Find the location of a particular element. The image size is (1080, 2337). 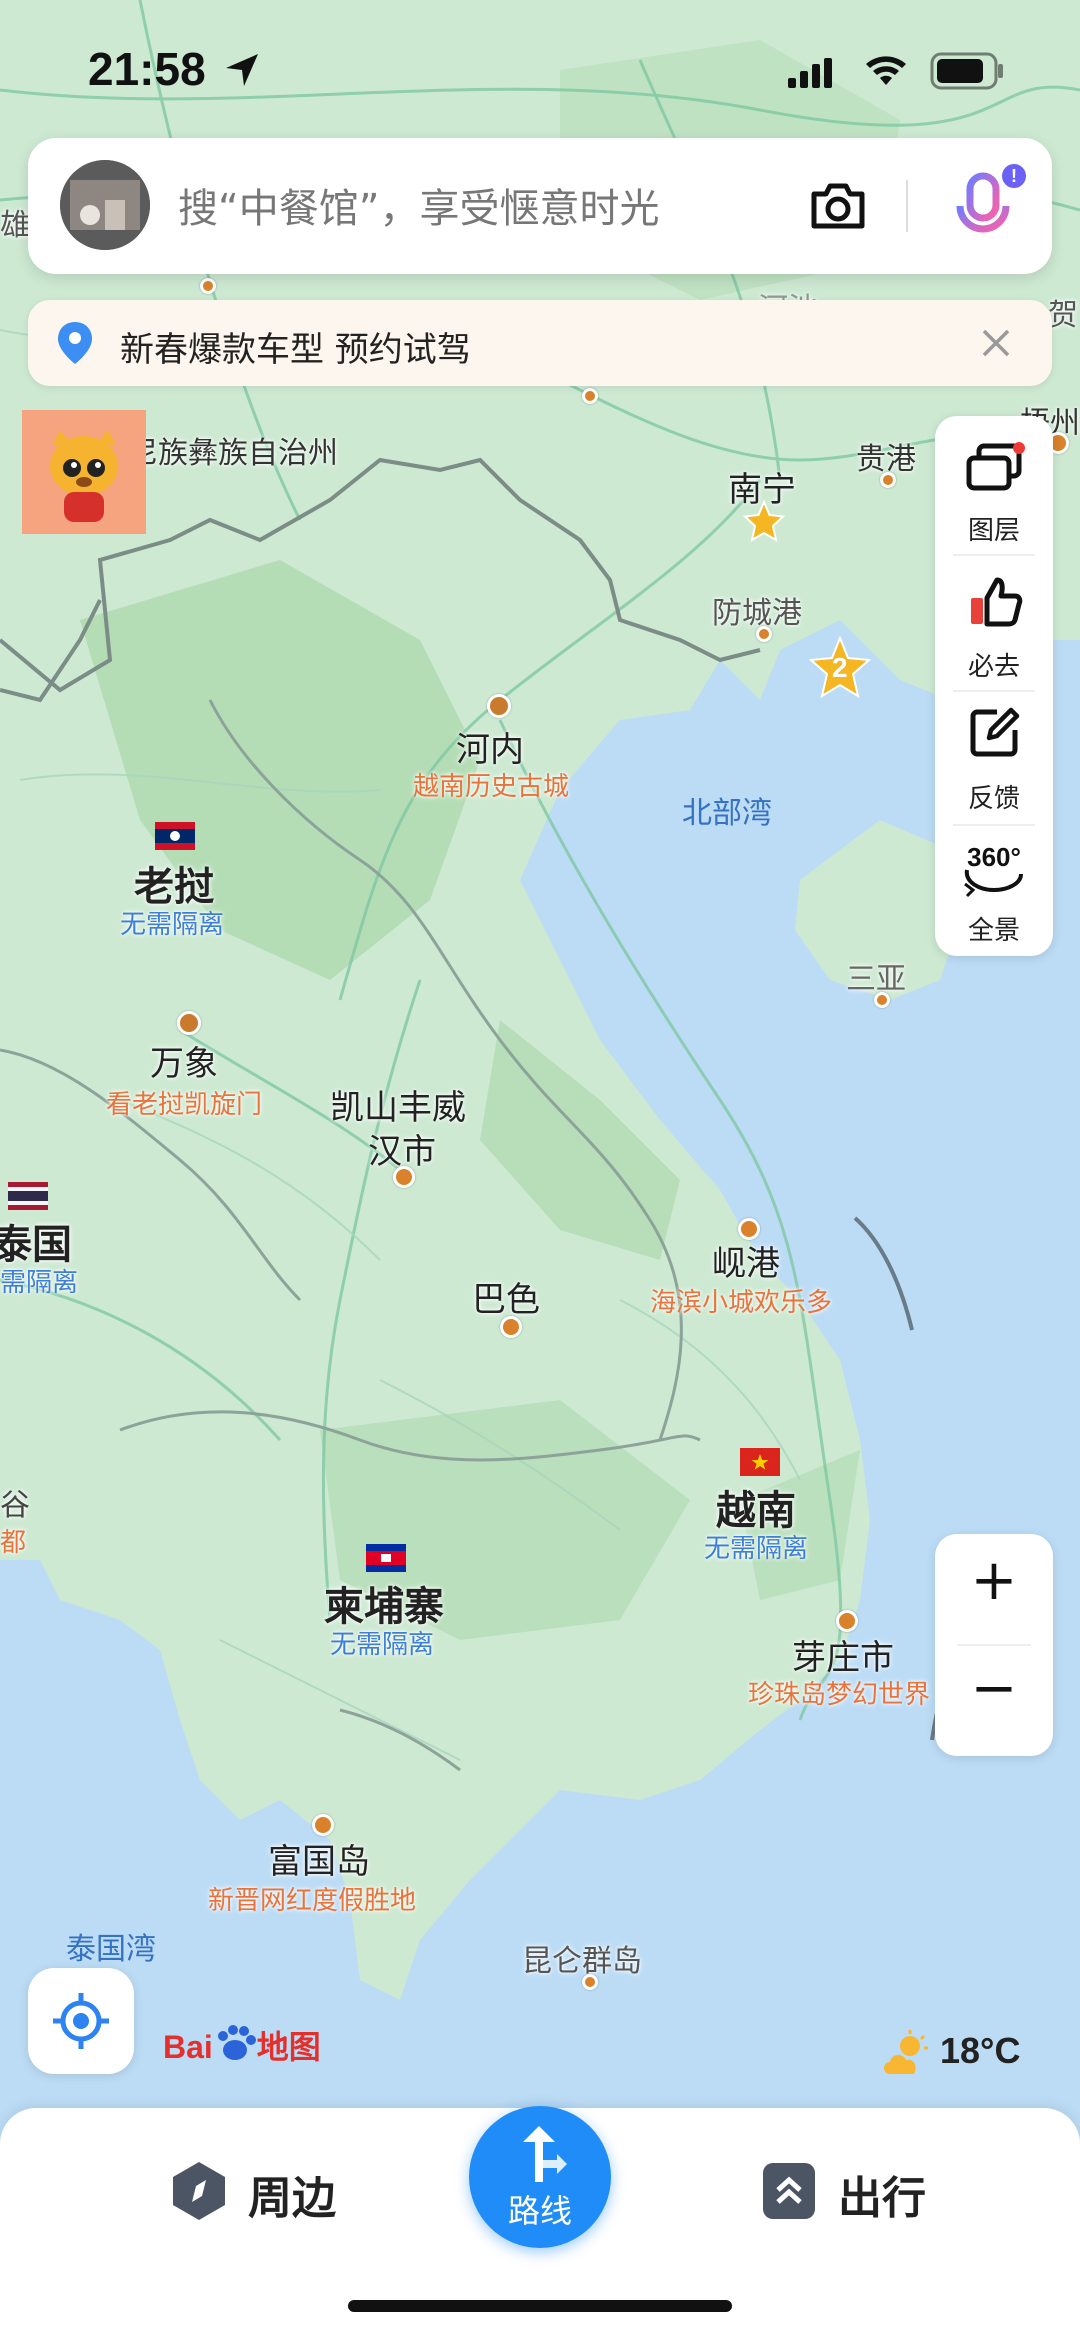

map-label-fangchenggang: 防城港 is located at coordinates (757, 610).